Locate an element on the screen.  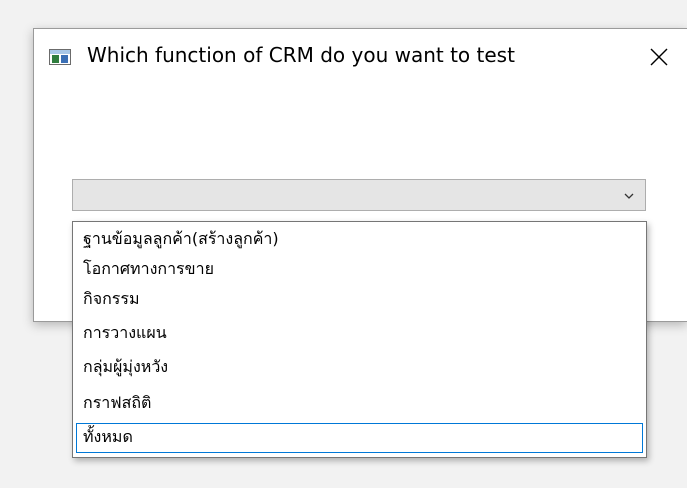
option-sales-opportunity: โอกาศทางการขาย is located at coordinates (359, 270).